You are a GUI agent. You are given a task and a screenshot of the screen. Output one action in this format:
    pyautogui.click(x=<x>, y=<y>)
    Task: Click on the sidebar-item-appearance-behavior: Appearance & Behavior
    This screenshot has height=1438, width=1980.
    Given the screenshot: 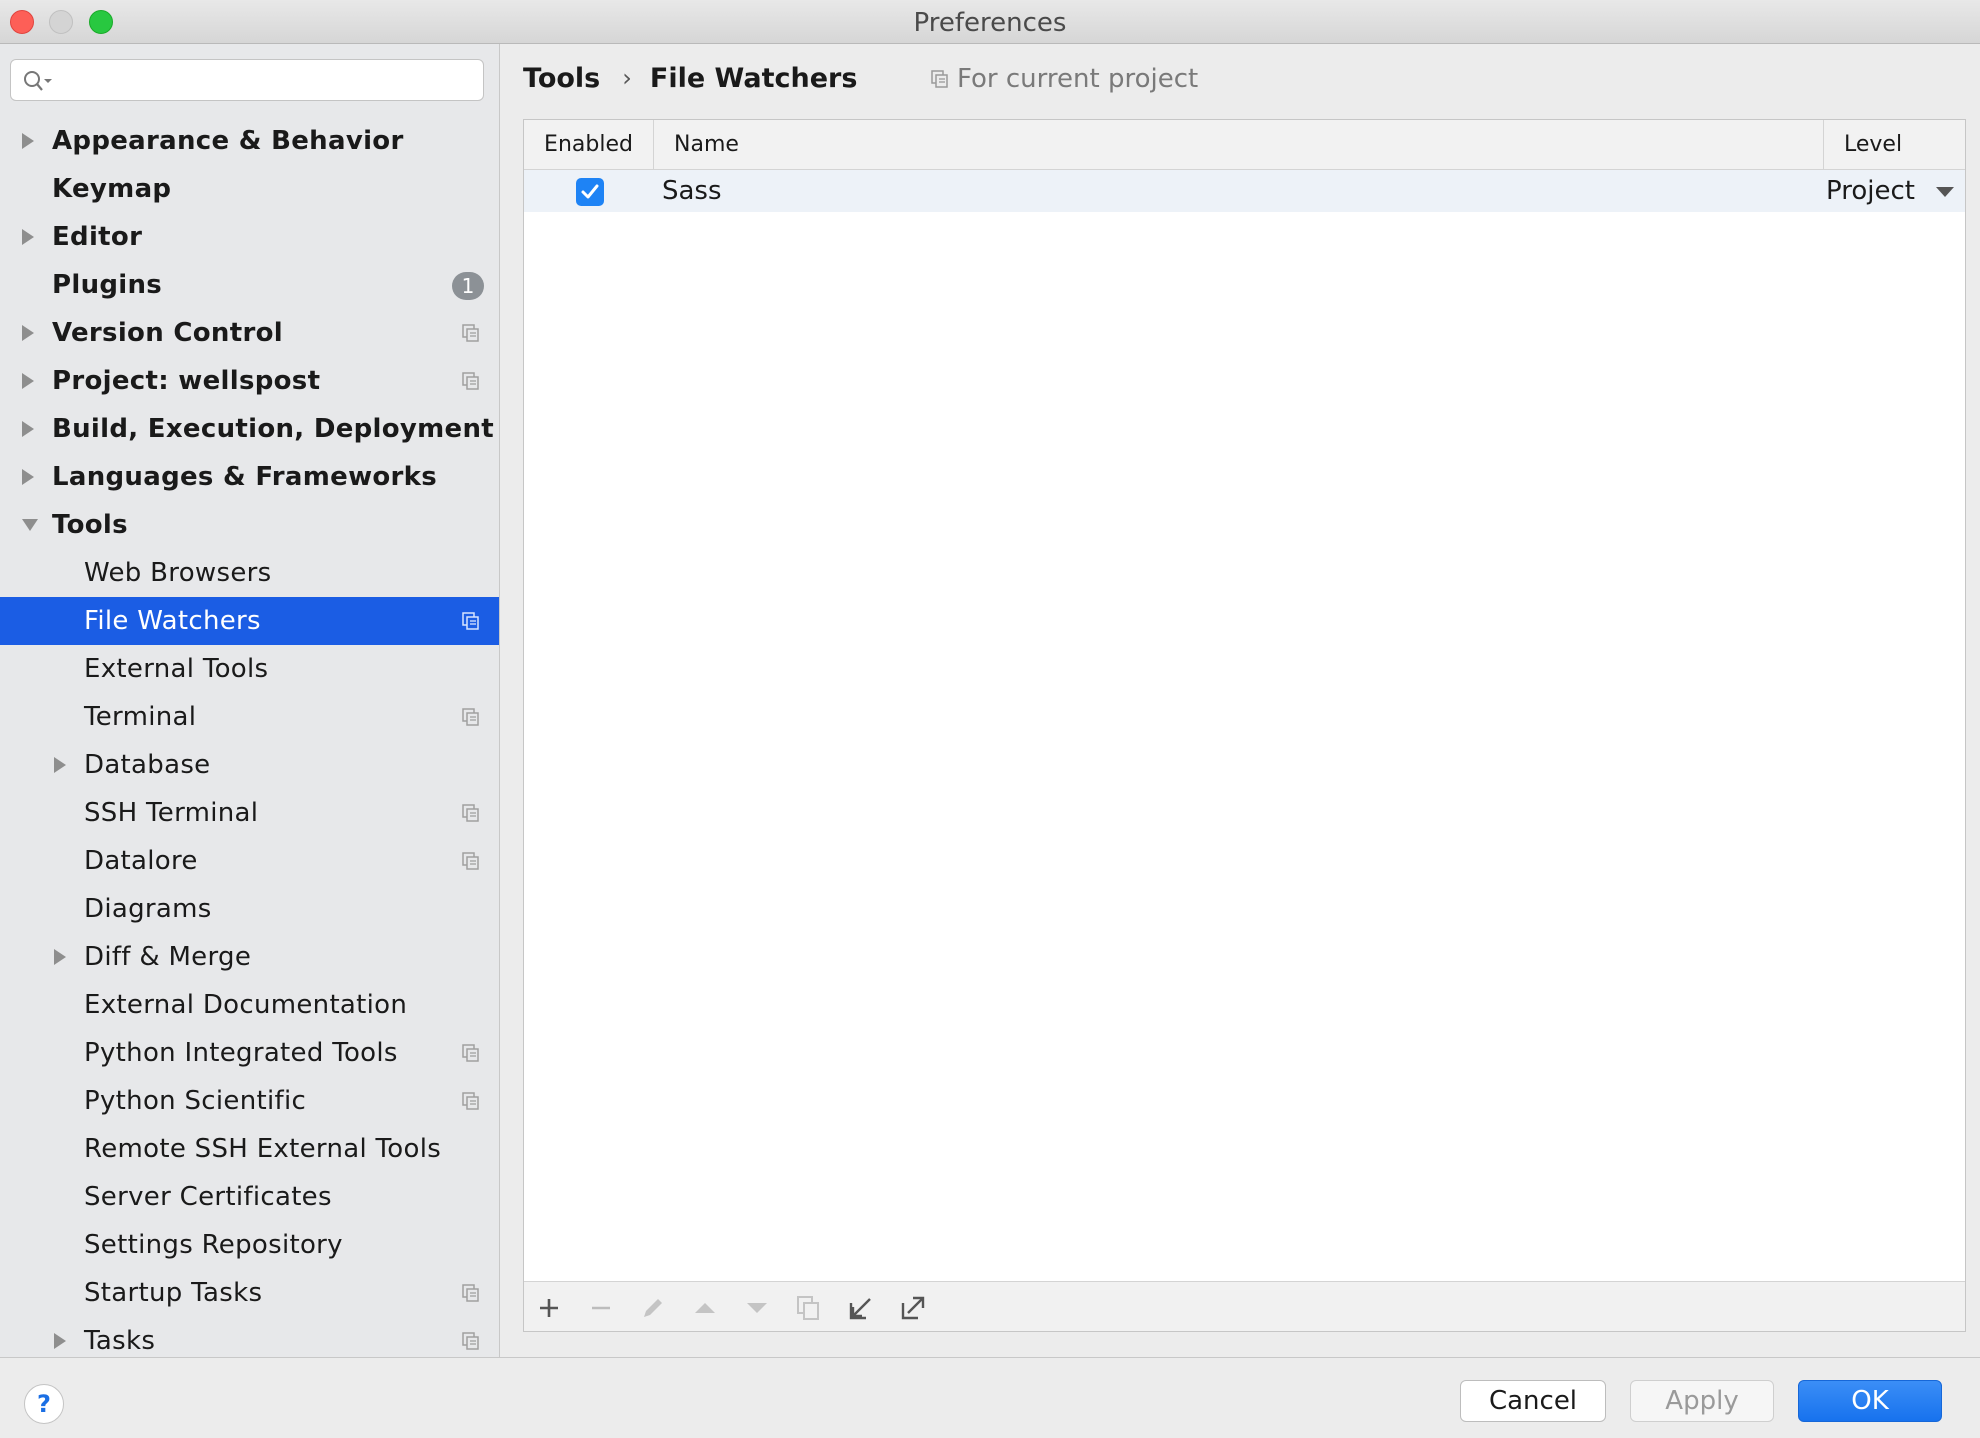 What is the action you would take?
    pyautogui.click(x=249, y=141)
    